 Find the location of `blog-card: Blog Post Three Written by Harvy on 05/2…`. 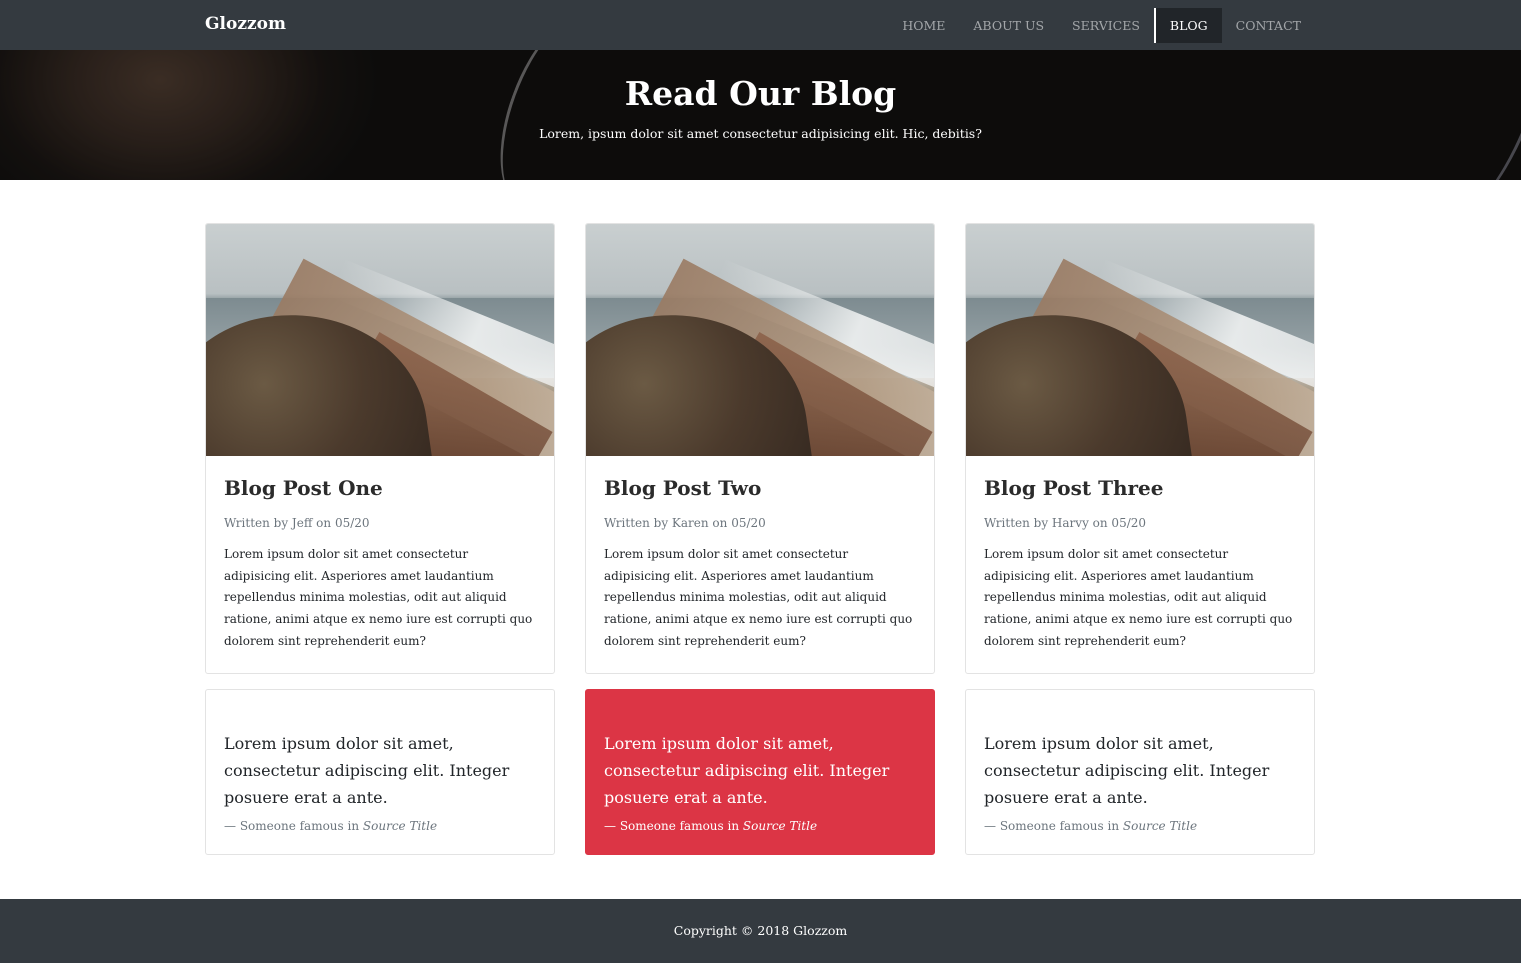

blog-card: Blog Post Three Written by Harvy on 05/2… is located at coordinates (1140, 448).